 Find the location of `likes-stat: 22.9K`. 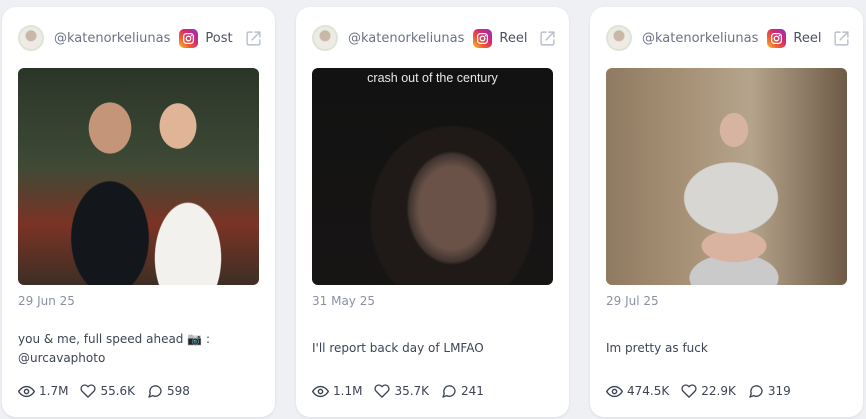

likes-stat: 22.9K is located at coordinates (708, 391).